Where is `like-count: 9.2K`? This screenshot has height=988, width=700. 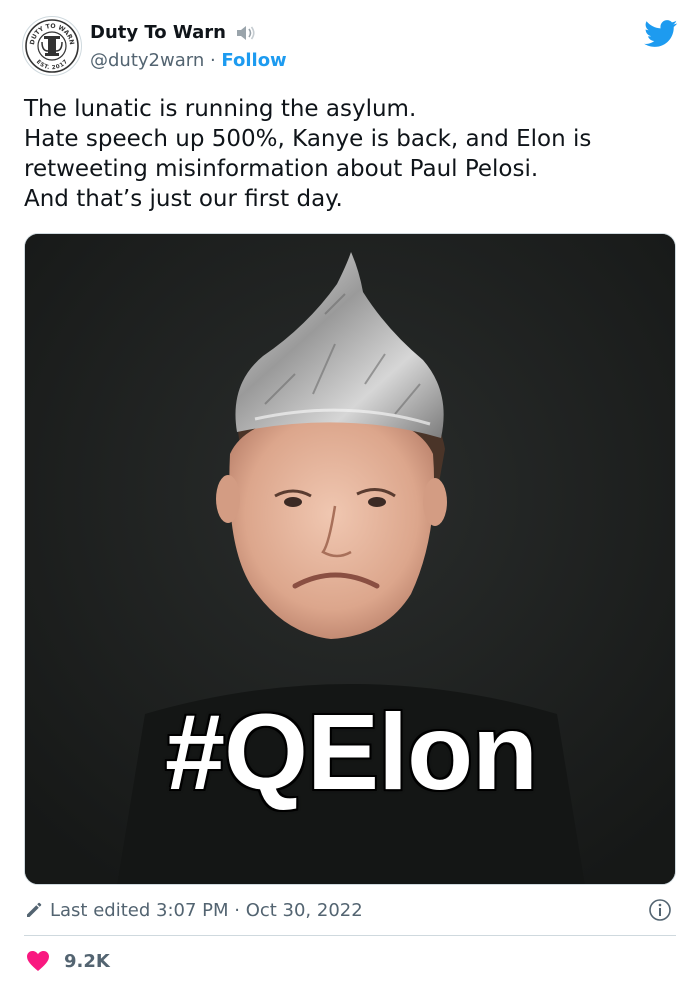
like-count: 9.2K is located at coordinates (87, 961).